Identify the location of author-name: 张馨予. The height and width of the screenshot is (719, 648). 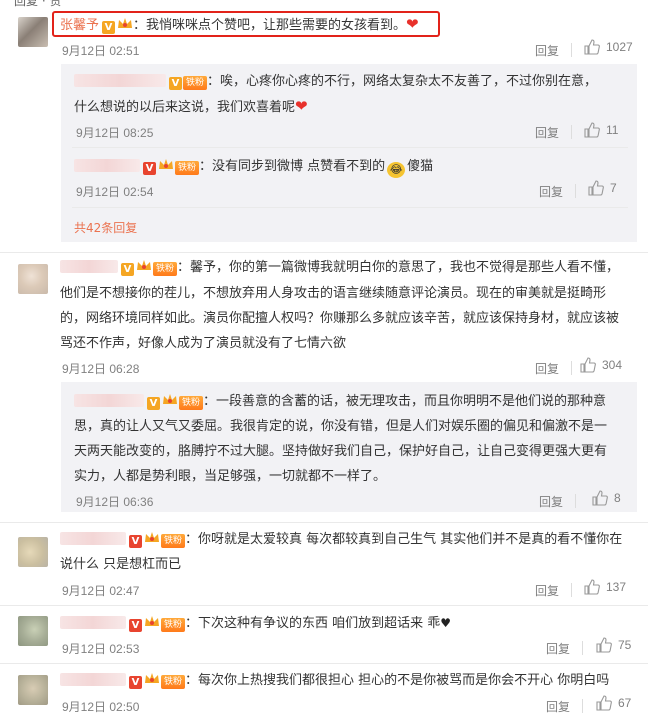
(79, 25).